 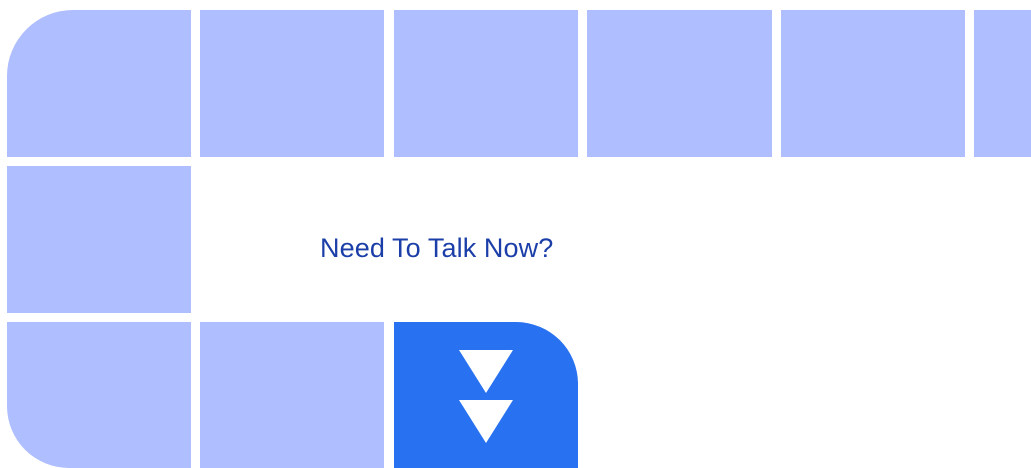 I want to click on scroll-down-button, so click(x=486, y=395).